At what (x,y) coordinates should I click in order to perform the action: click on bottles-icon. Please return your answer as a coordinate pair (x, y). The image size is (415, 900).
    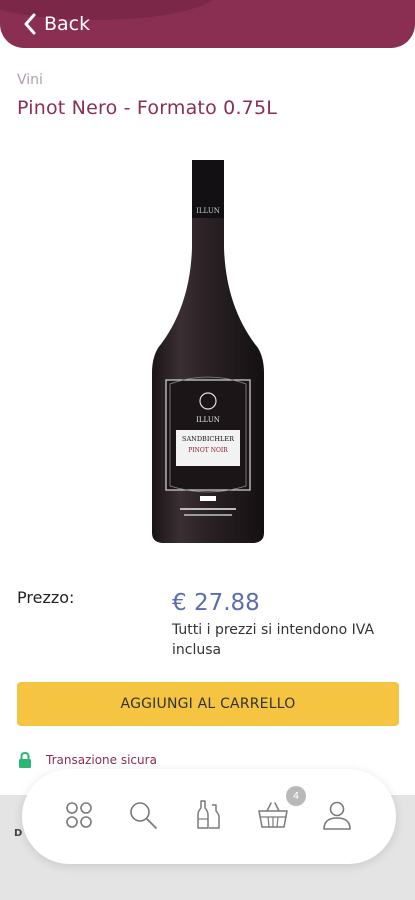
    Looking at the image, I should click on (208, 814).